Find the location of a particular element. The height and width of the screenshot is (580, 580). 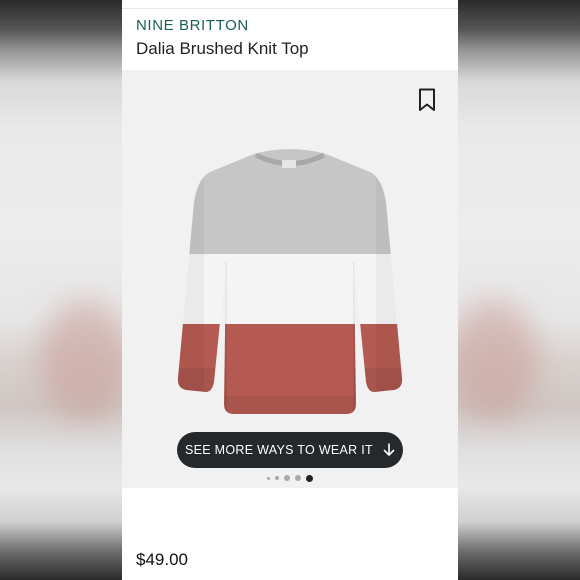

carousel-indicator is located at coordinates (290, 478).